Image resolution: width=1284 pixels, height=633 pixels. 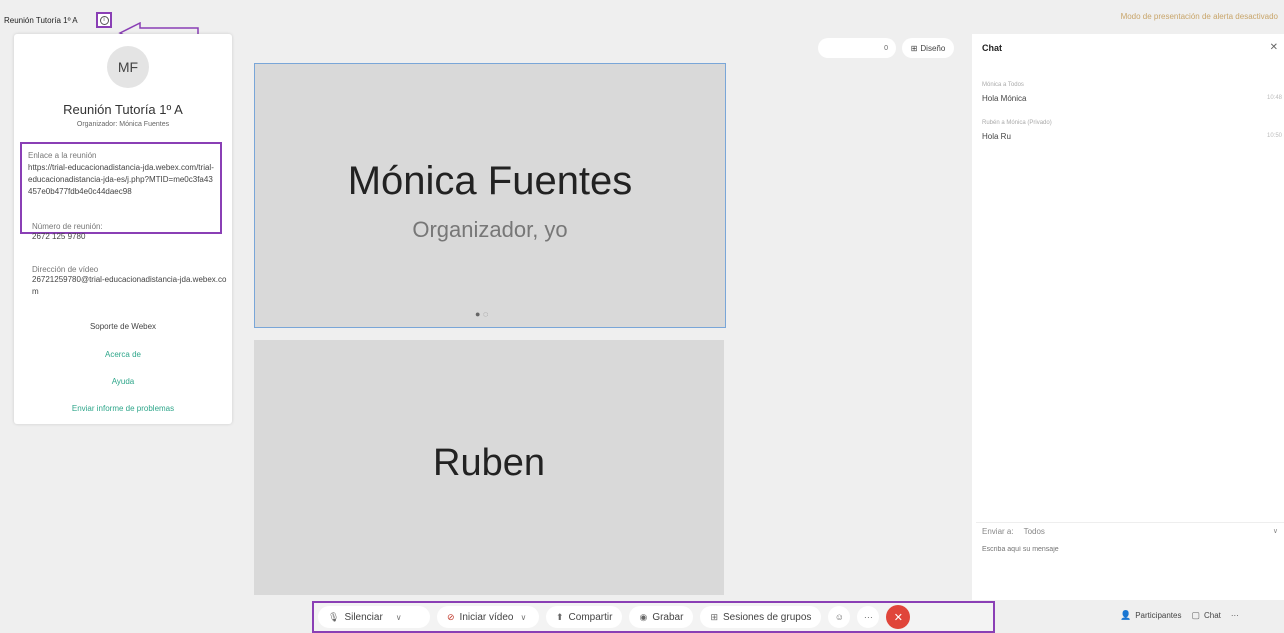 I want to click on chat-message-input, so click(x=1127, y=549).